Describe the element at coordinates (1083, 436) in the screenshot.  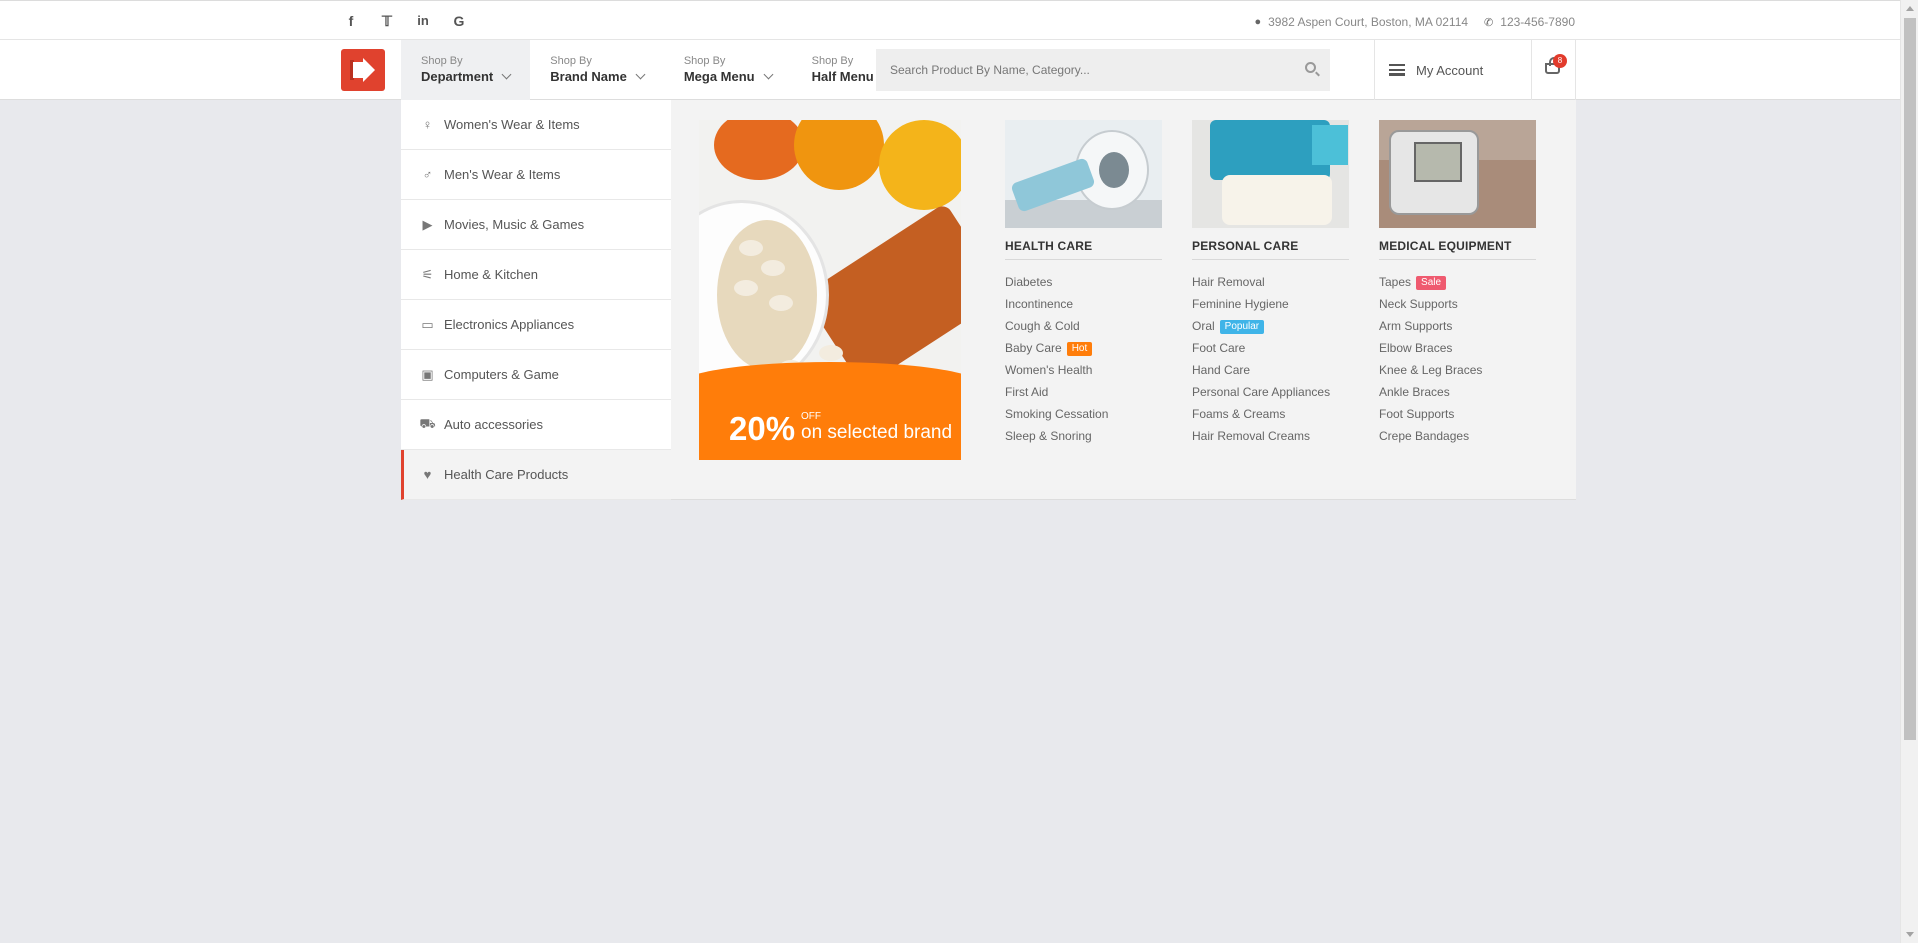
I see `category-link: Sleep & Snoring` at that location.